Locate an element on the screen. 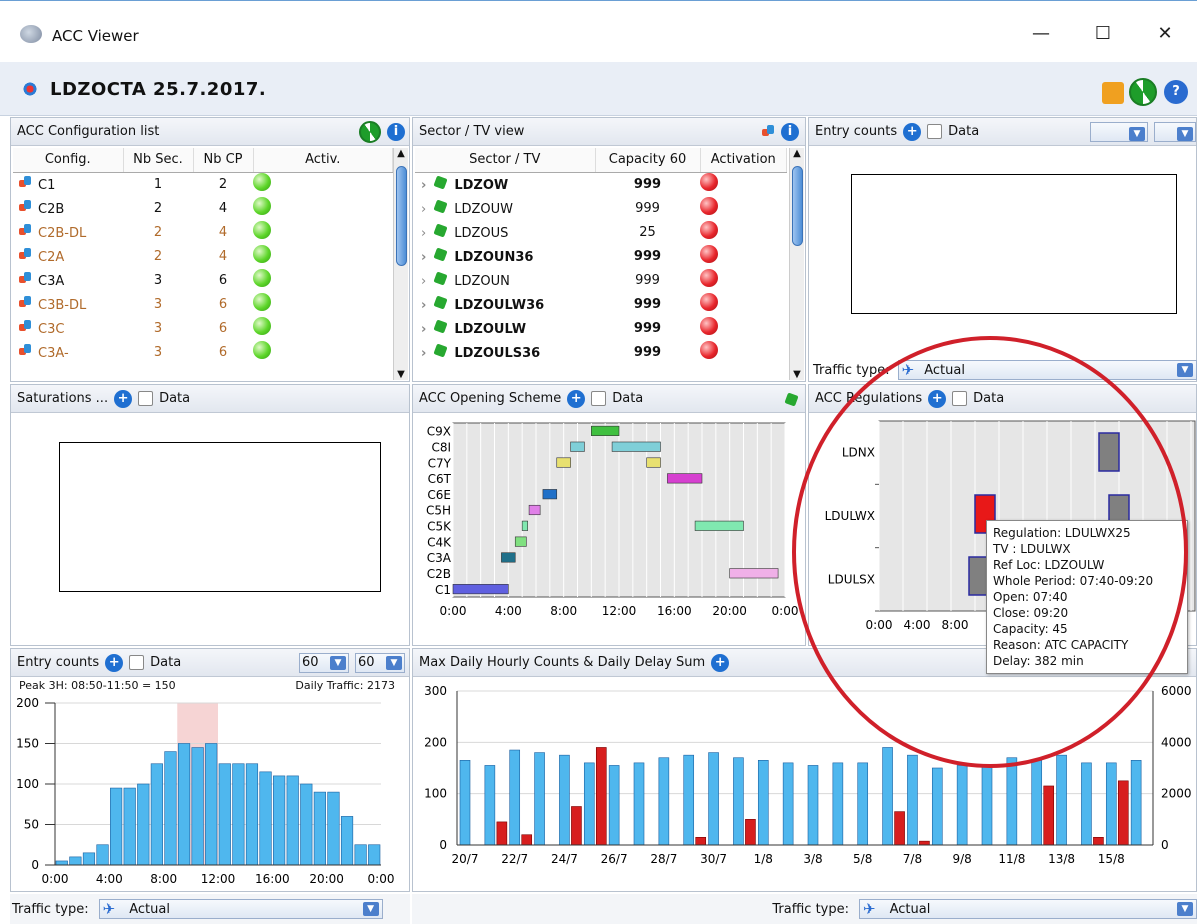 Image resolution: width=1197 pixels, height=924 pixels. entry-dropdown-2: ▼ is located at coordinates (1175, 131).